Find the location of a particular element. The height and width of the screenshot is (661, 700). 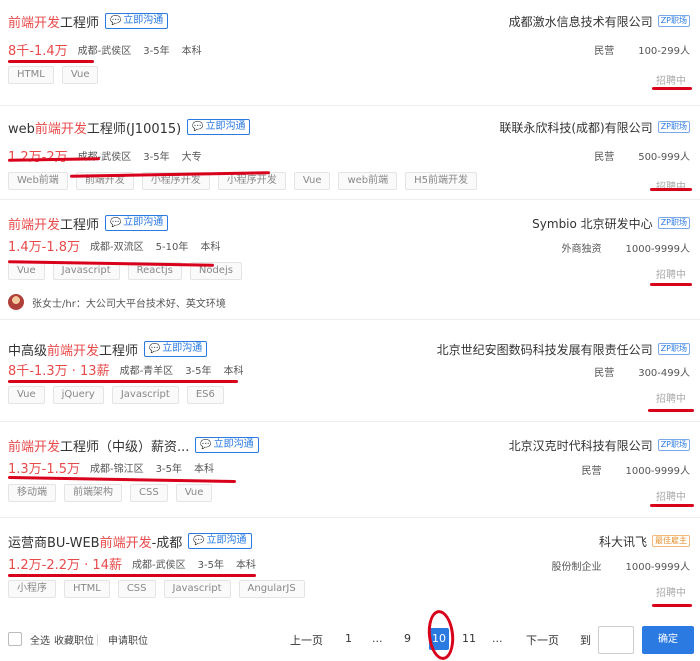

next-page-button: 下一页 is located at coordinates (542, 640).